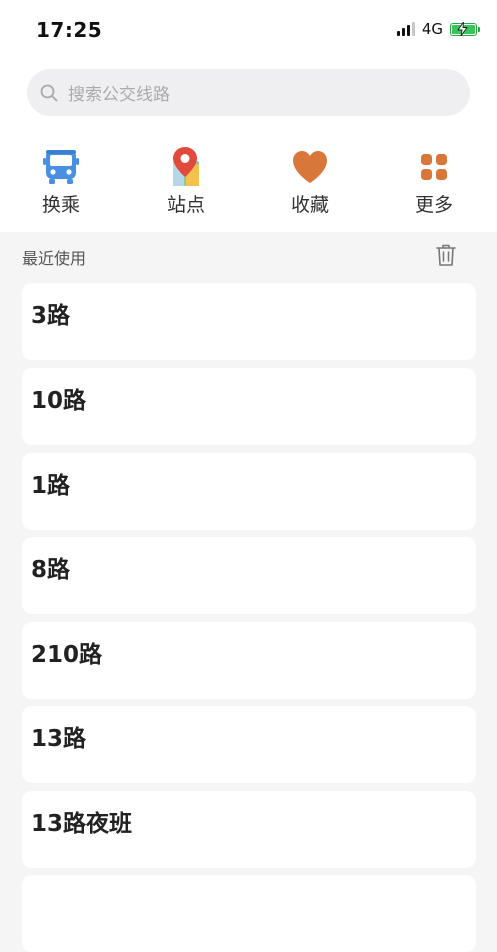  What do you see at coordinates (248, 255) in the screenshot?
I see `recent-header: 最近使用` at bounding box center [248, 255].